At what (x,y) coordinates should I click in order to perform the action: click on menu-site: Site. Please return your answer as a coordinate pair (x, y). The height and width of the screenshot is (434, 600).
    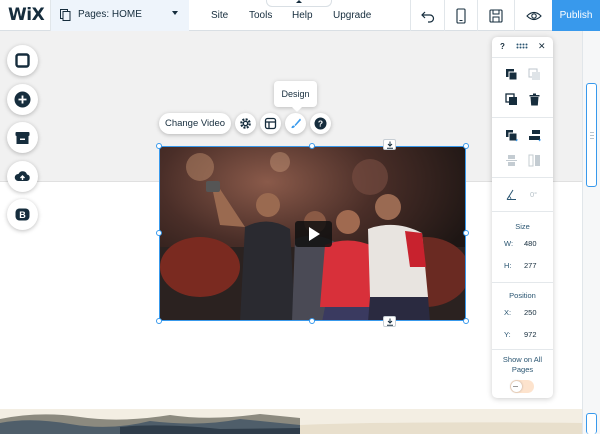
    Looking at the image, I should click on (219, 15).